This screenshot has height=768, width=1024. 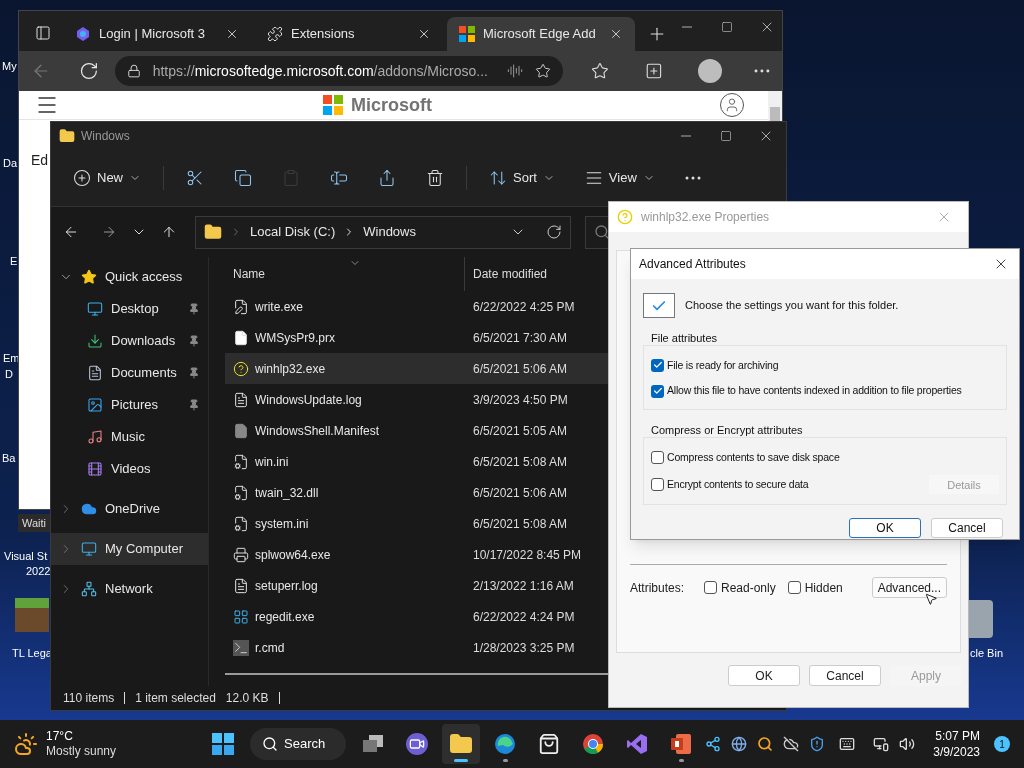 I want to click on nav-item: Pictures, so click(x=129, y=405).